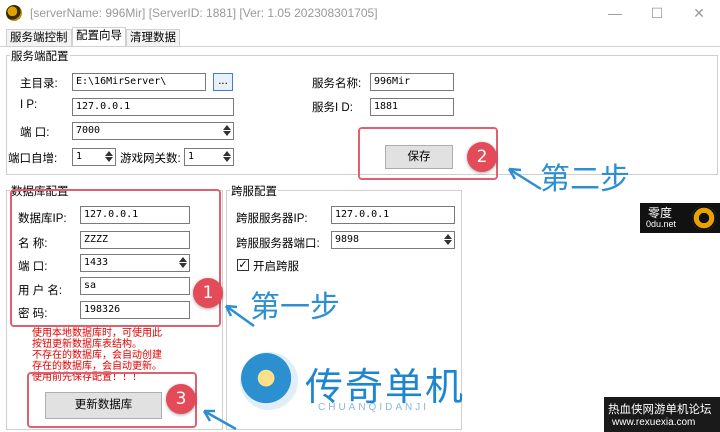 The image size is (720, 432). Describe the element at coordinates (79, 156) in the screenshot. I see `port-auto-value: 1` at that location.